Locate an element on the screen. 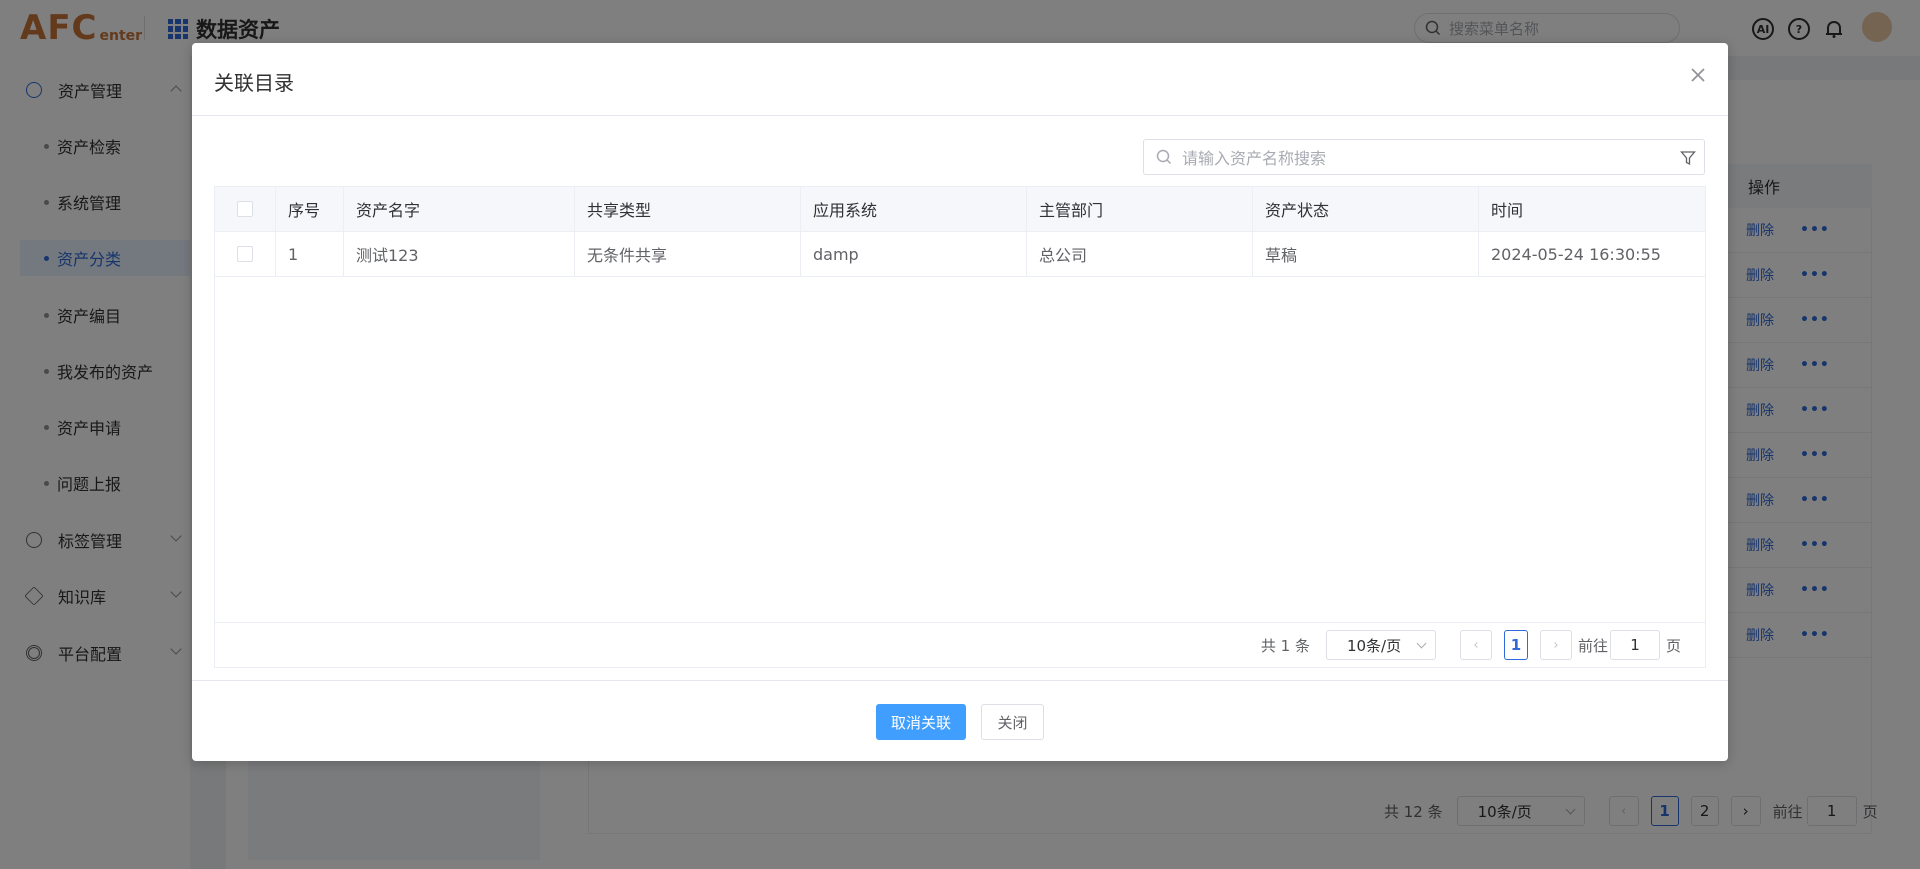 Image resolution: width=1920 pixels, height=869 pixels. chevron-down-icon is located at coordinates (1421, 643).